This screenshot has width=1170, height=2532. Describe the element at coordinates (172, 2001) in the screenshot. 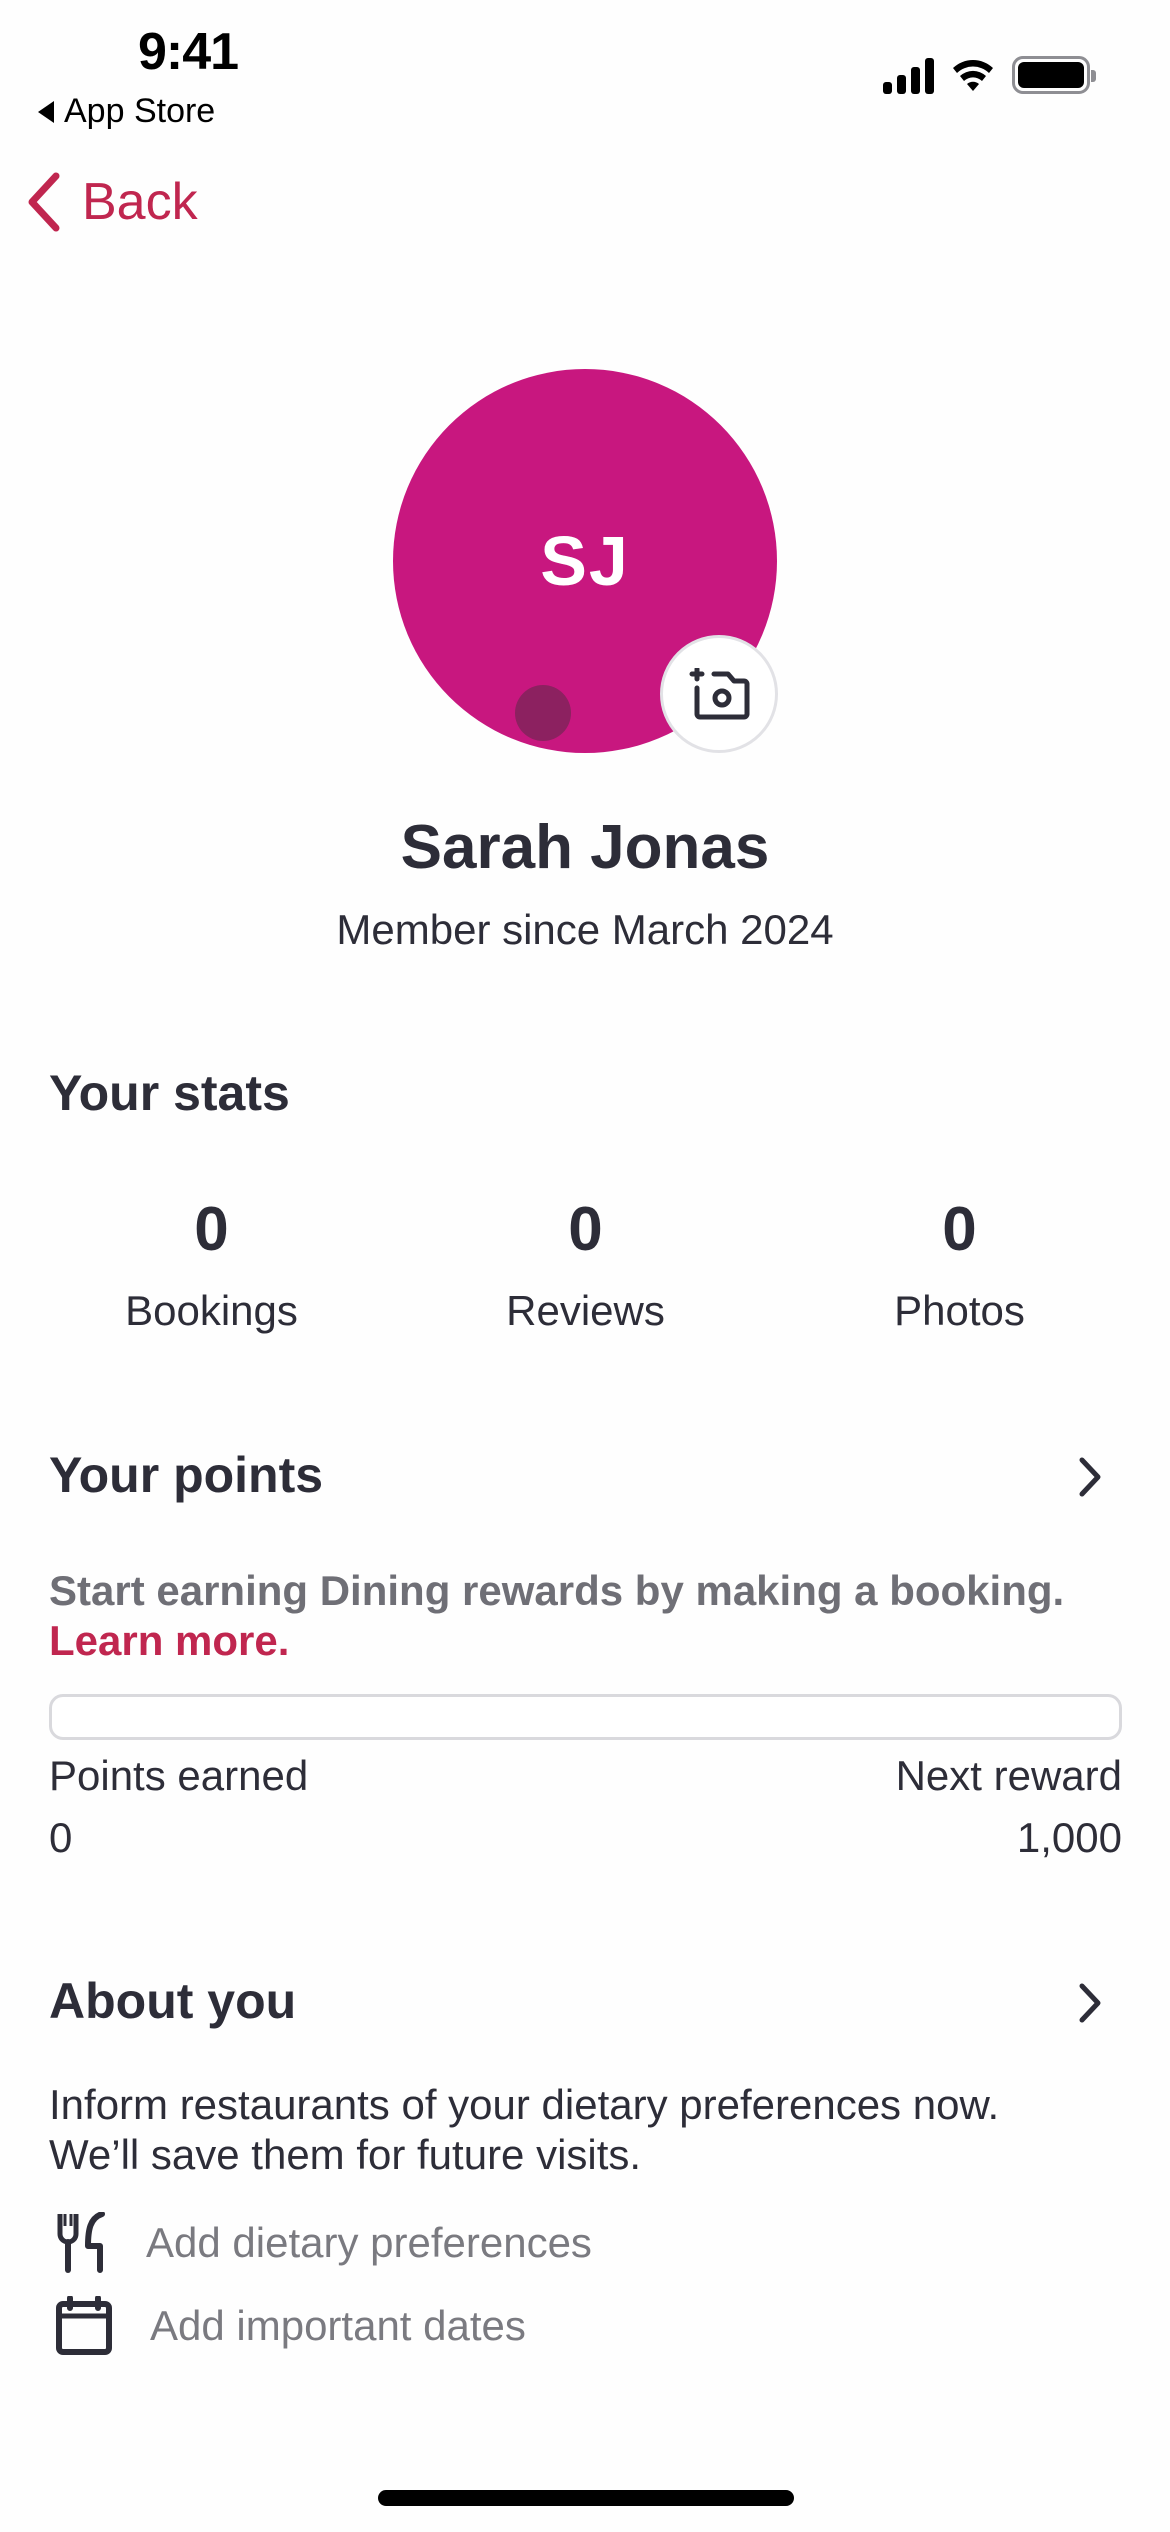

I see `about-title: About you` at that location.